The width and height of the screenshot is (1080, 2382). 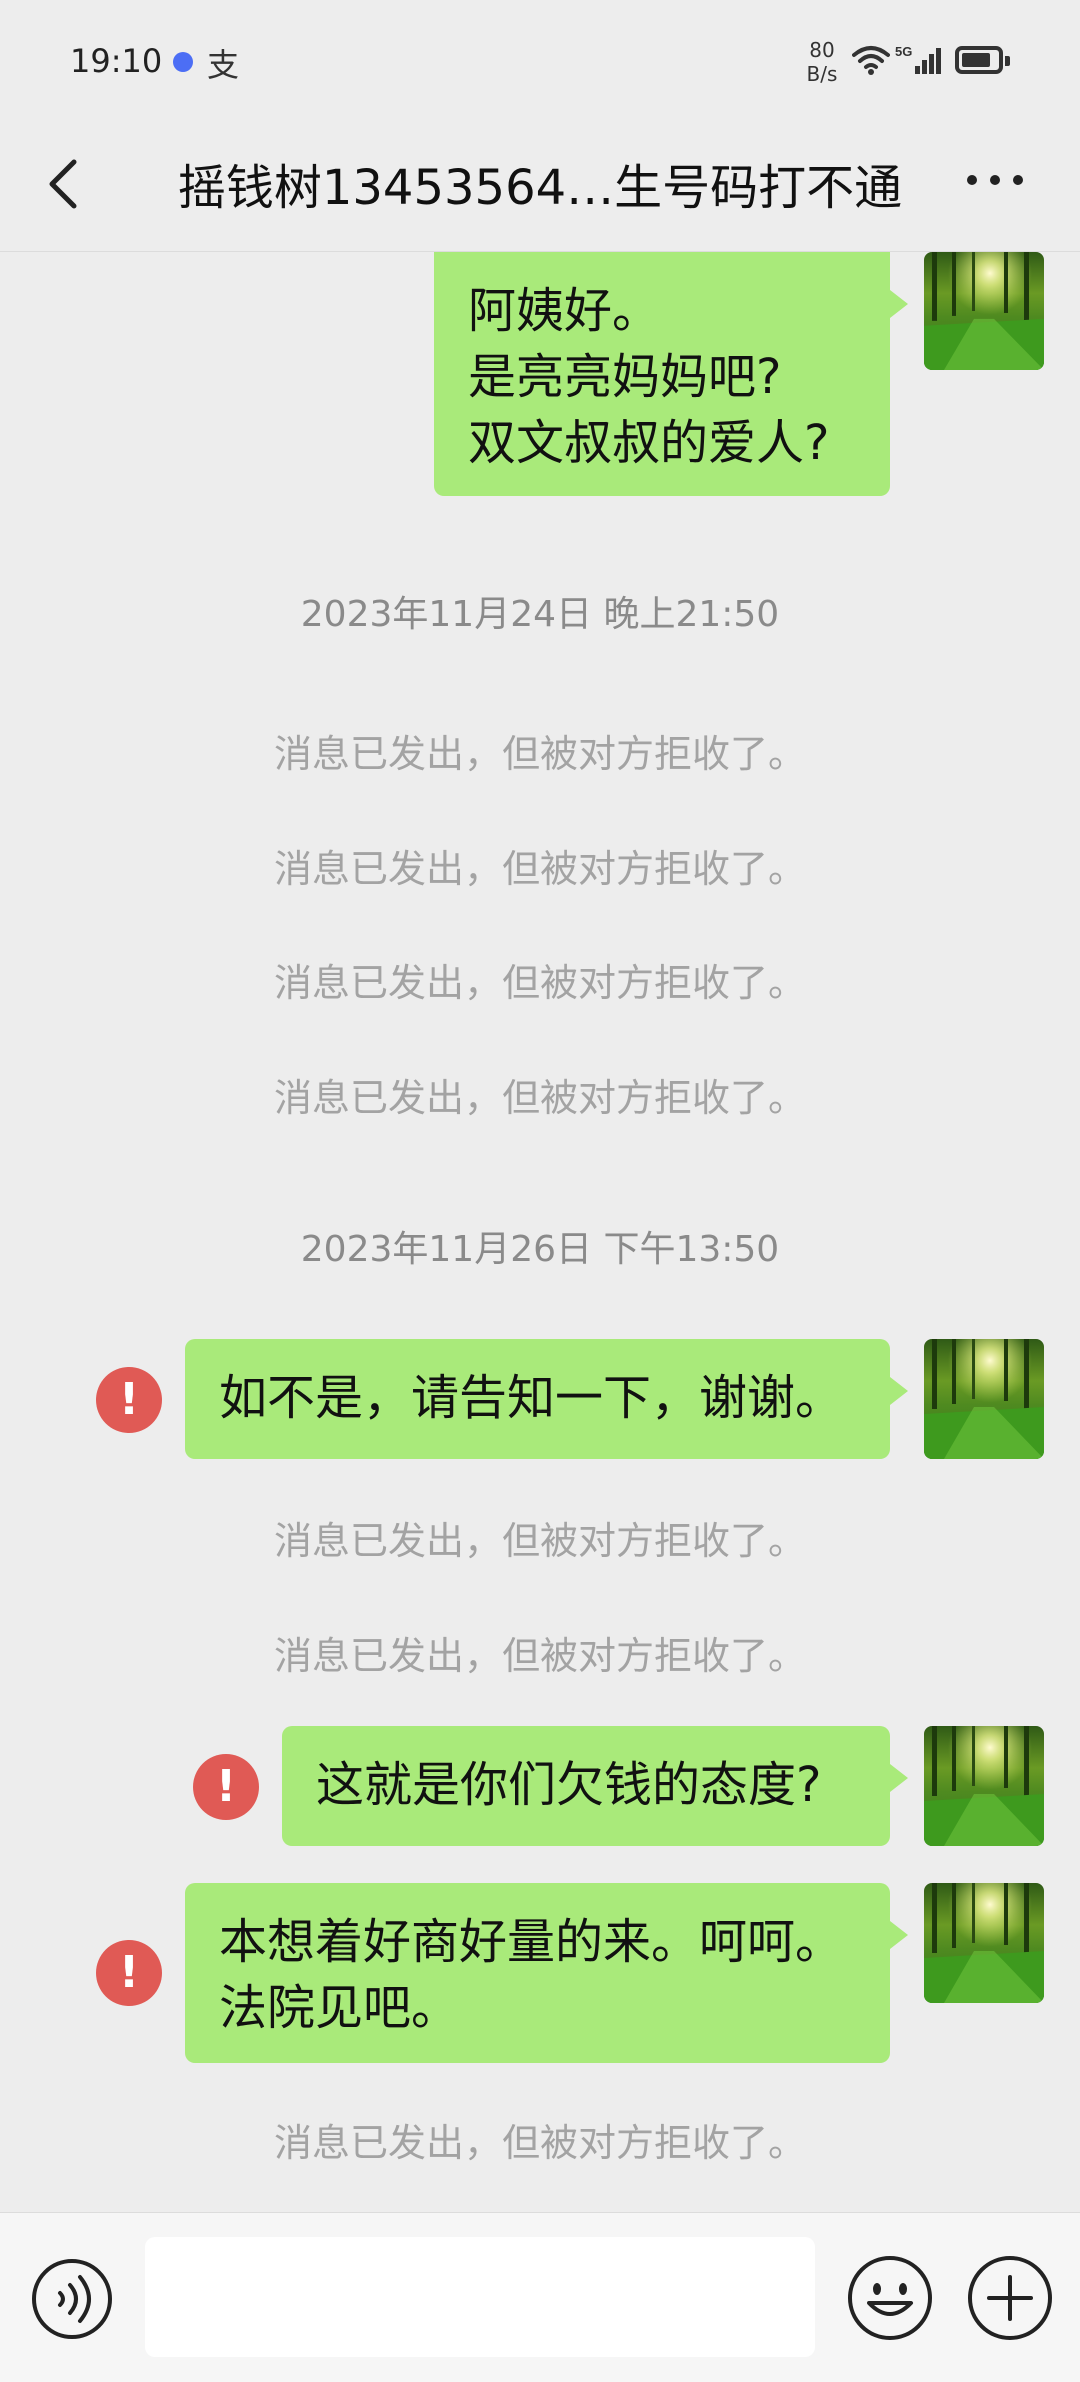 I want to click on network-speed-unit: B/s, so click(x=822, y=74).